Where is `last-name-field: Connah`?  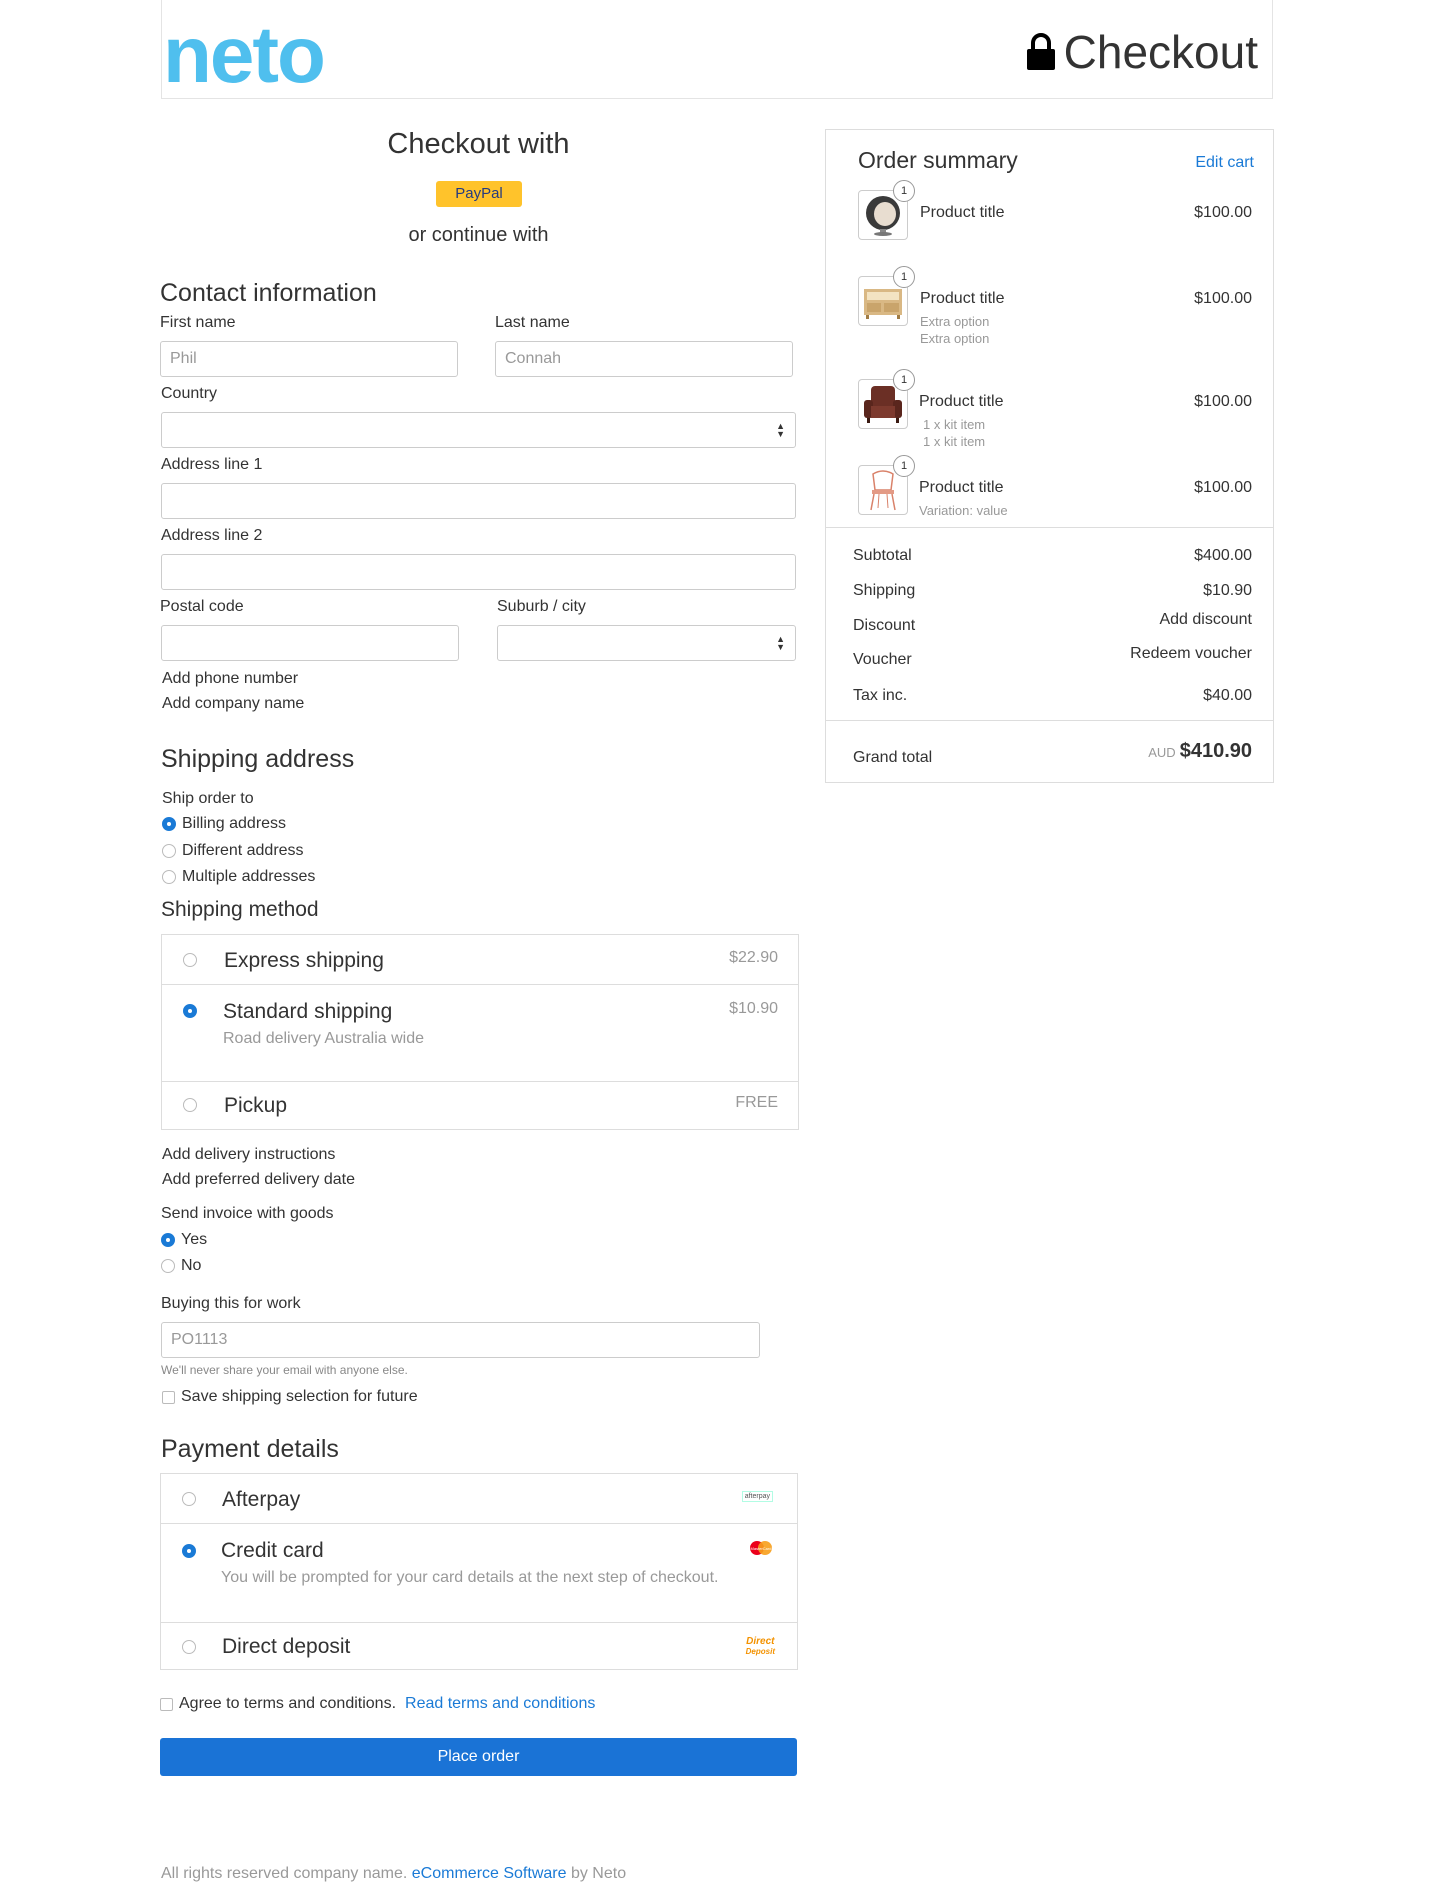 last-name-field: Connah is located at coordinates (644, 359).